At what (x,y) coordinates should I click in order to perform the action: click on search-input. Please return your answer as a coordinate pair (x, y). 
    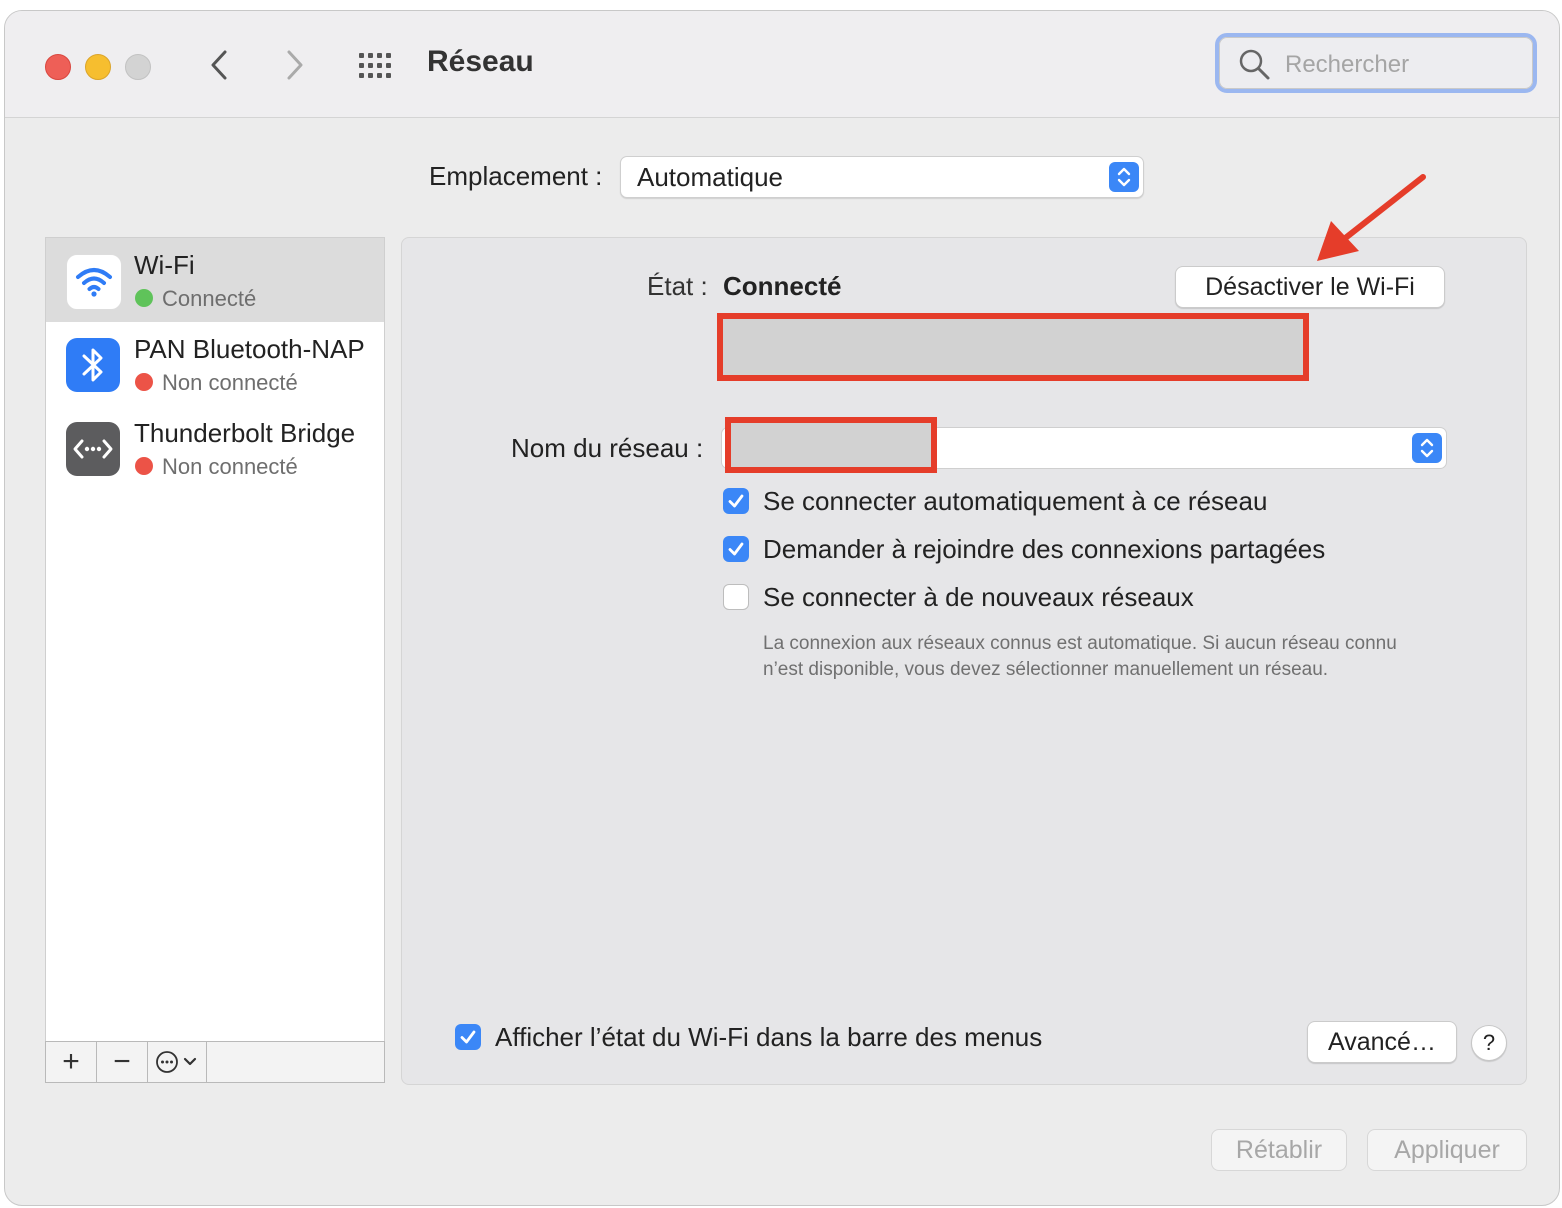
    Looking at the image, I should click on (1405, 65).